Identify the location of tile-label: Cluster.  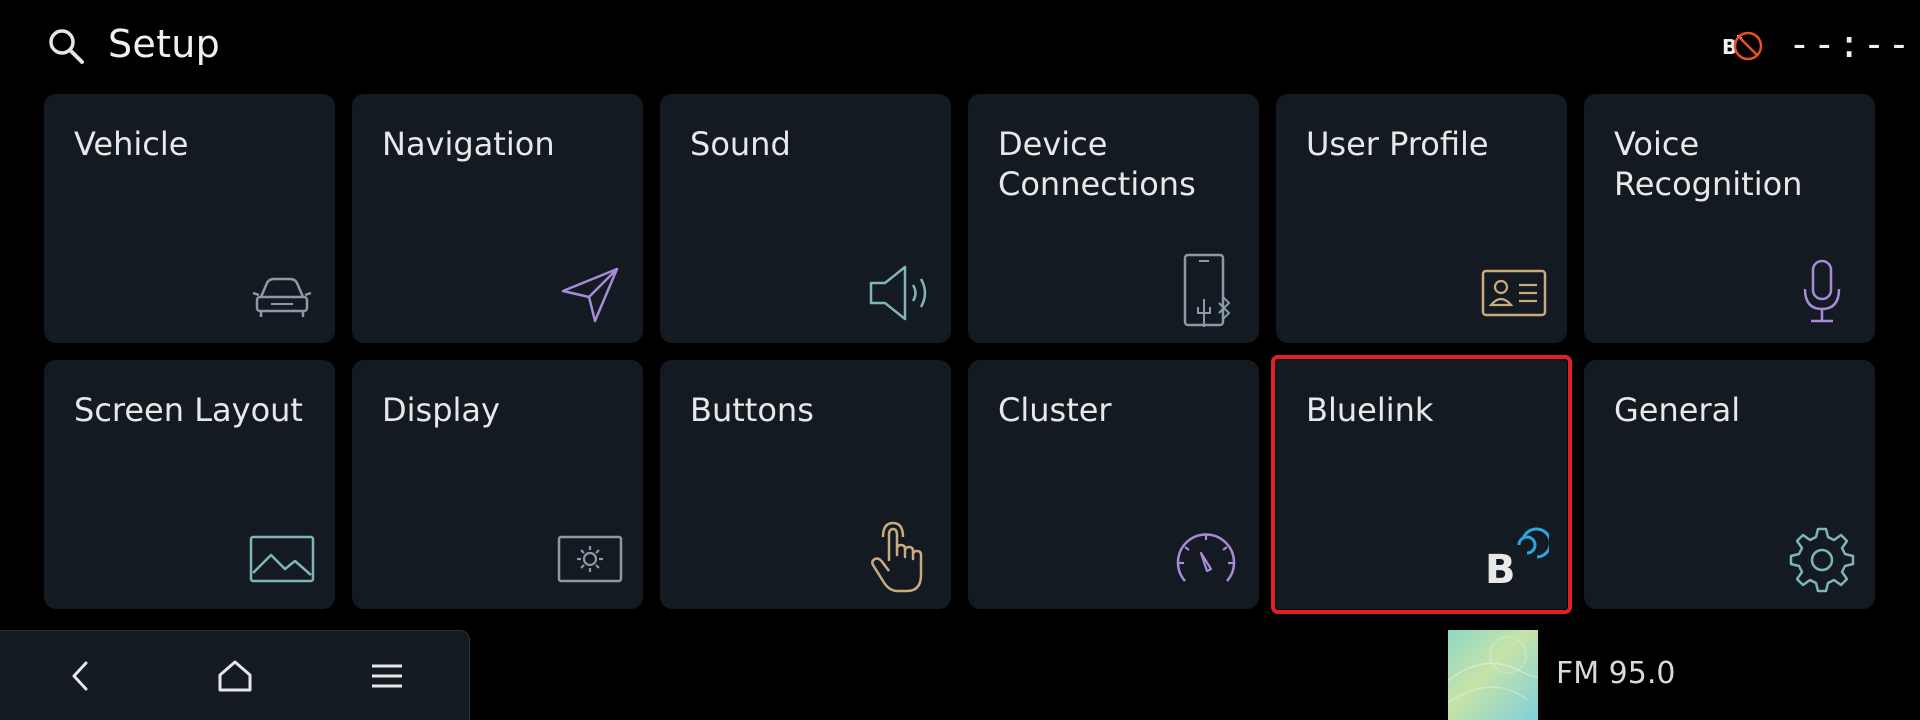
(1055, 410).